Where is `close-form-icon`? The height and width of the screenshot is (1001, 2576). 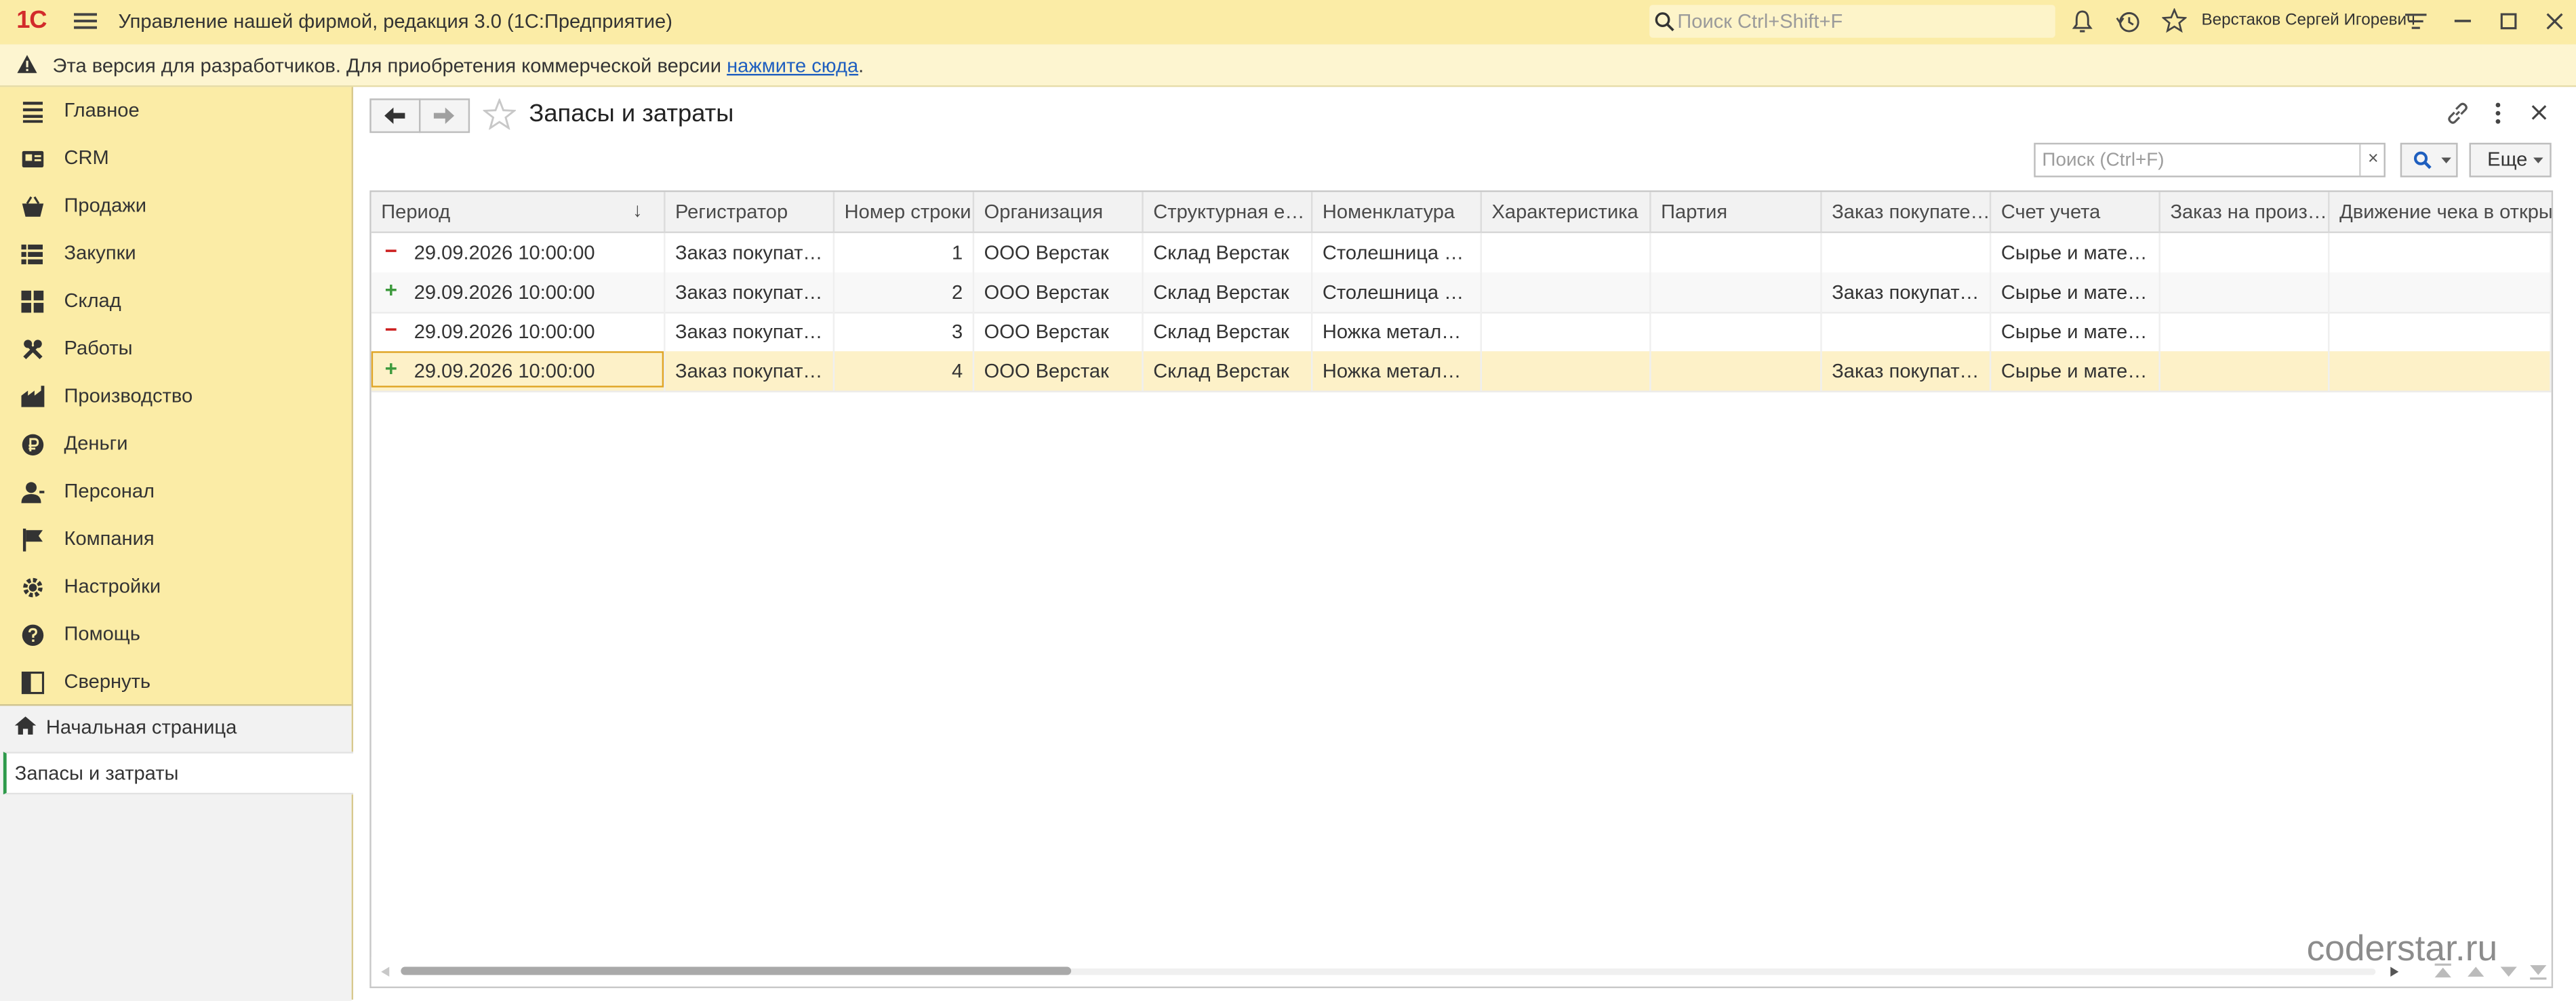 close-form-icon is located at coordinates (2539, 113).